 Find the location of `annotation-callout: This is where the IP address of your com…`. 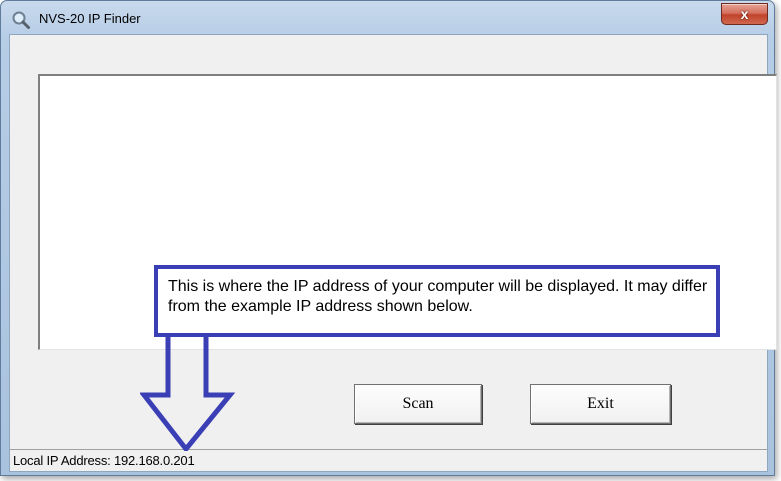

annotation-callout: This is where the IP address of your com… is located at coordinates (437, 301).